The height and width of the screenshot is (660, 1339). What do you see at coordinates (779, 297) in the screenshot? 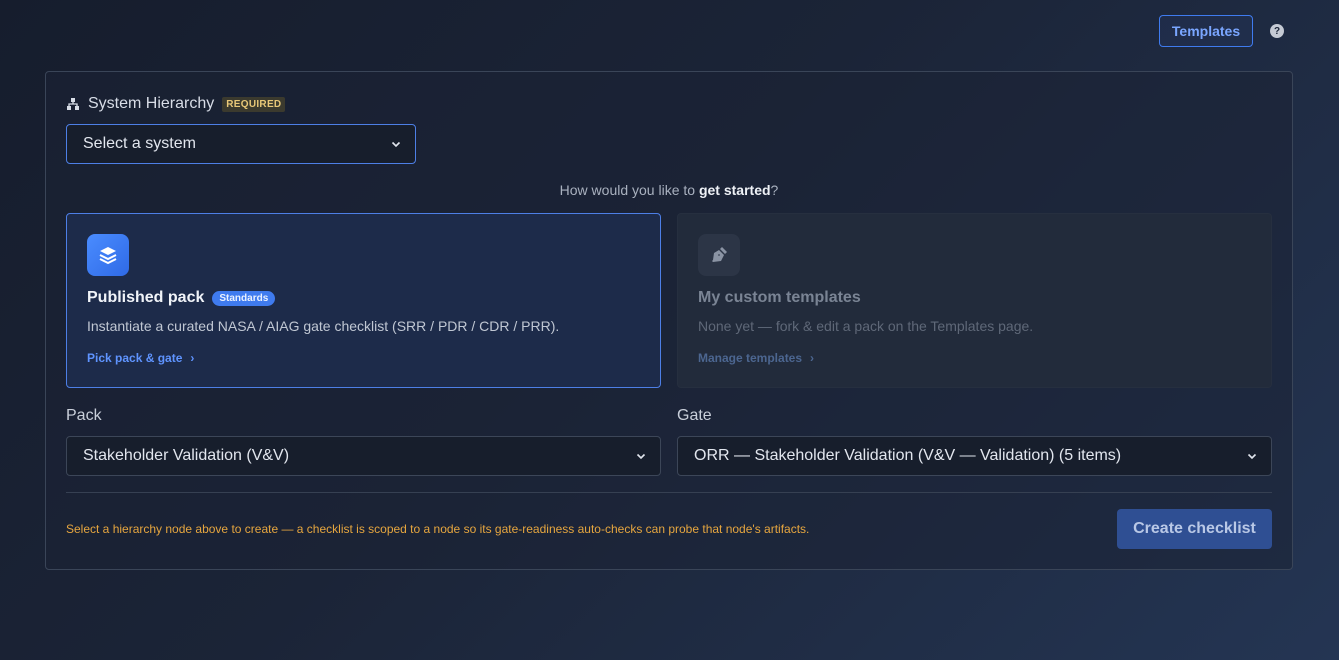
I see `custom-templates-title: My custom templates` at bounding box center [779, 297].